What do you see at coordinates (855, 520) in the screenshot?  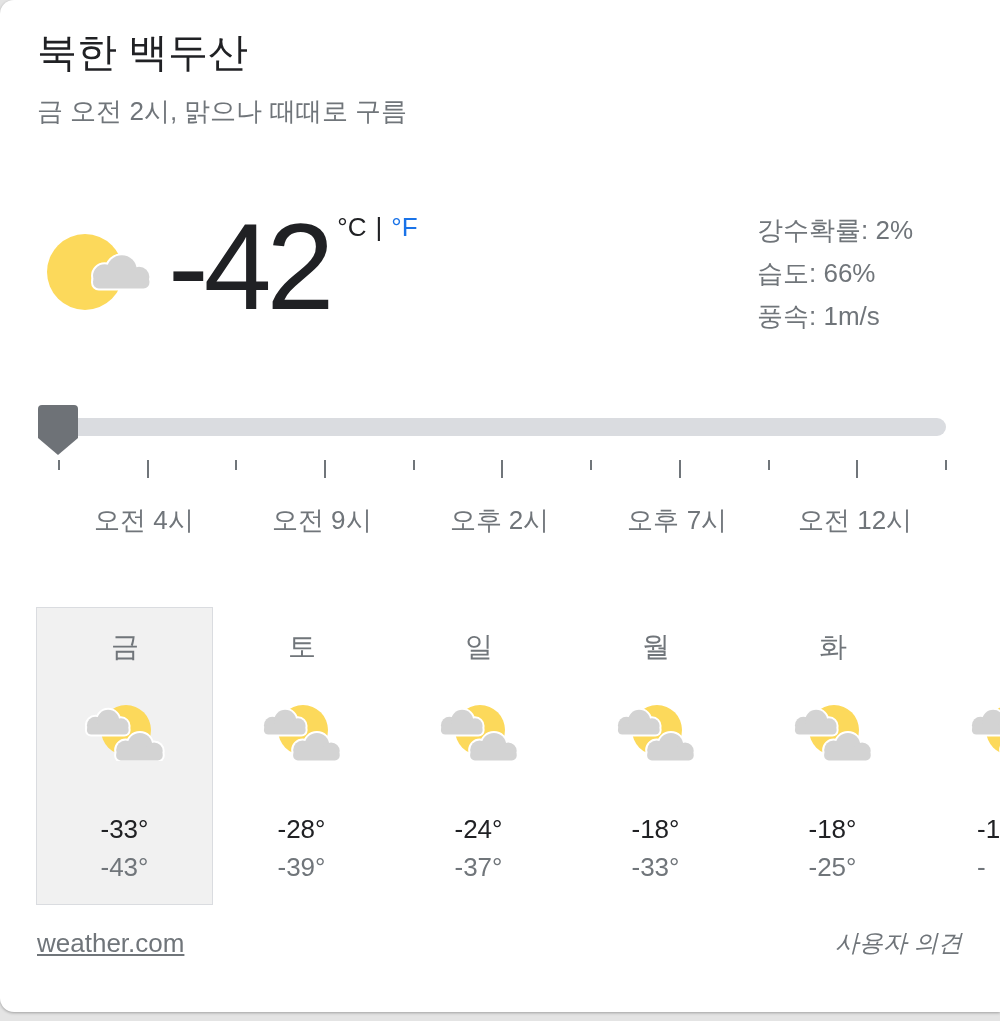 I see `hour-label: 오전 12시` at bounding box center [855, 520].